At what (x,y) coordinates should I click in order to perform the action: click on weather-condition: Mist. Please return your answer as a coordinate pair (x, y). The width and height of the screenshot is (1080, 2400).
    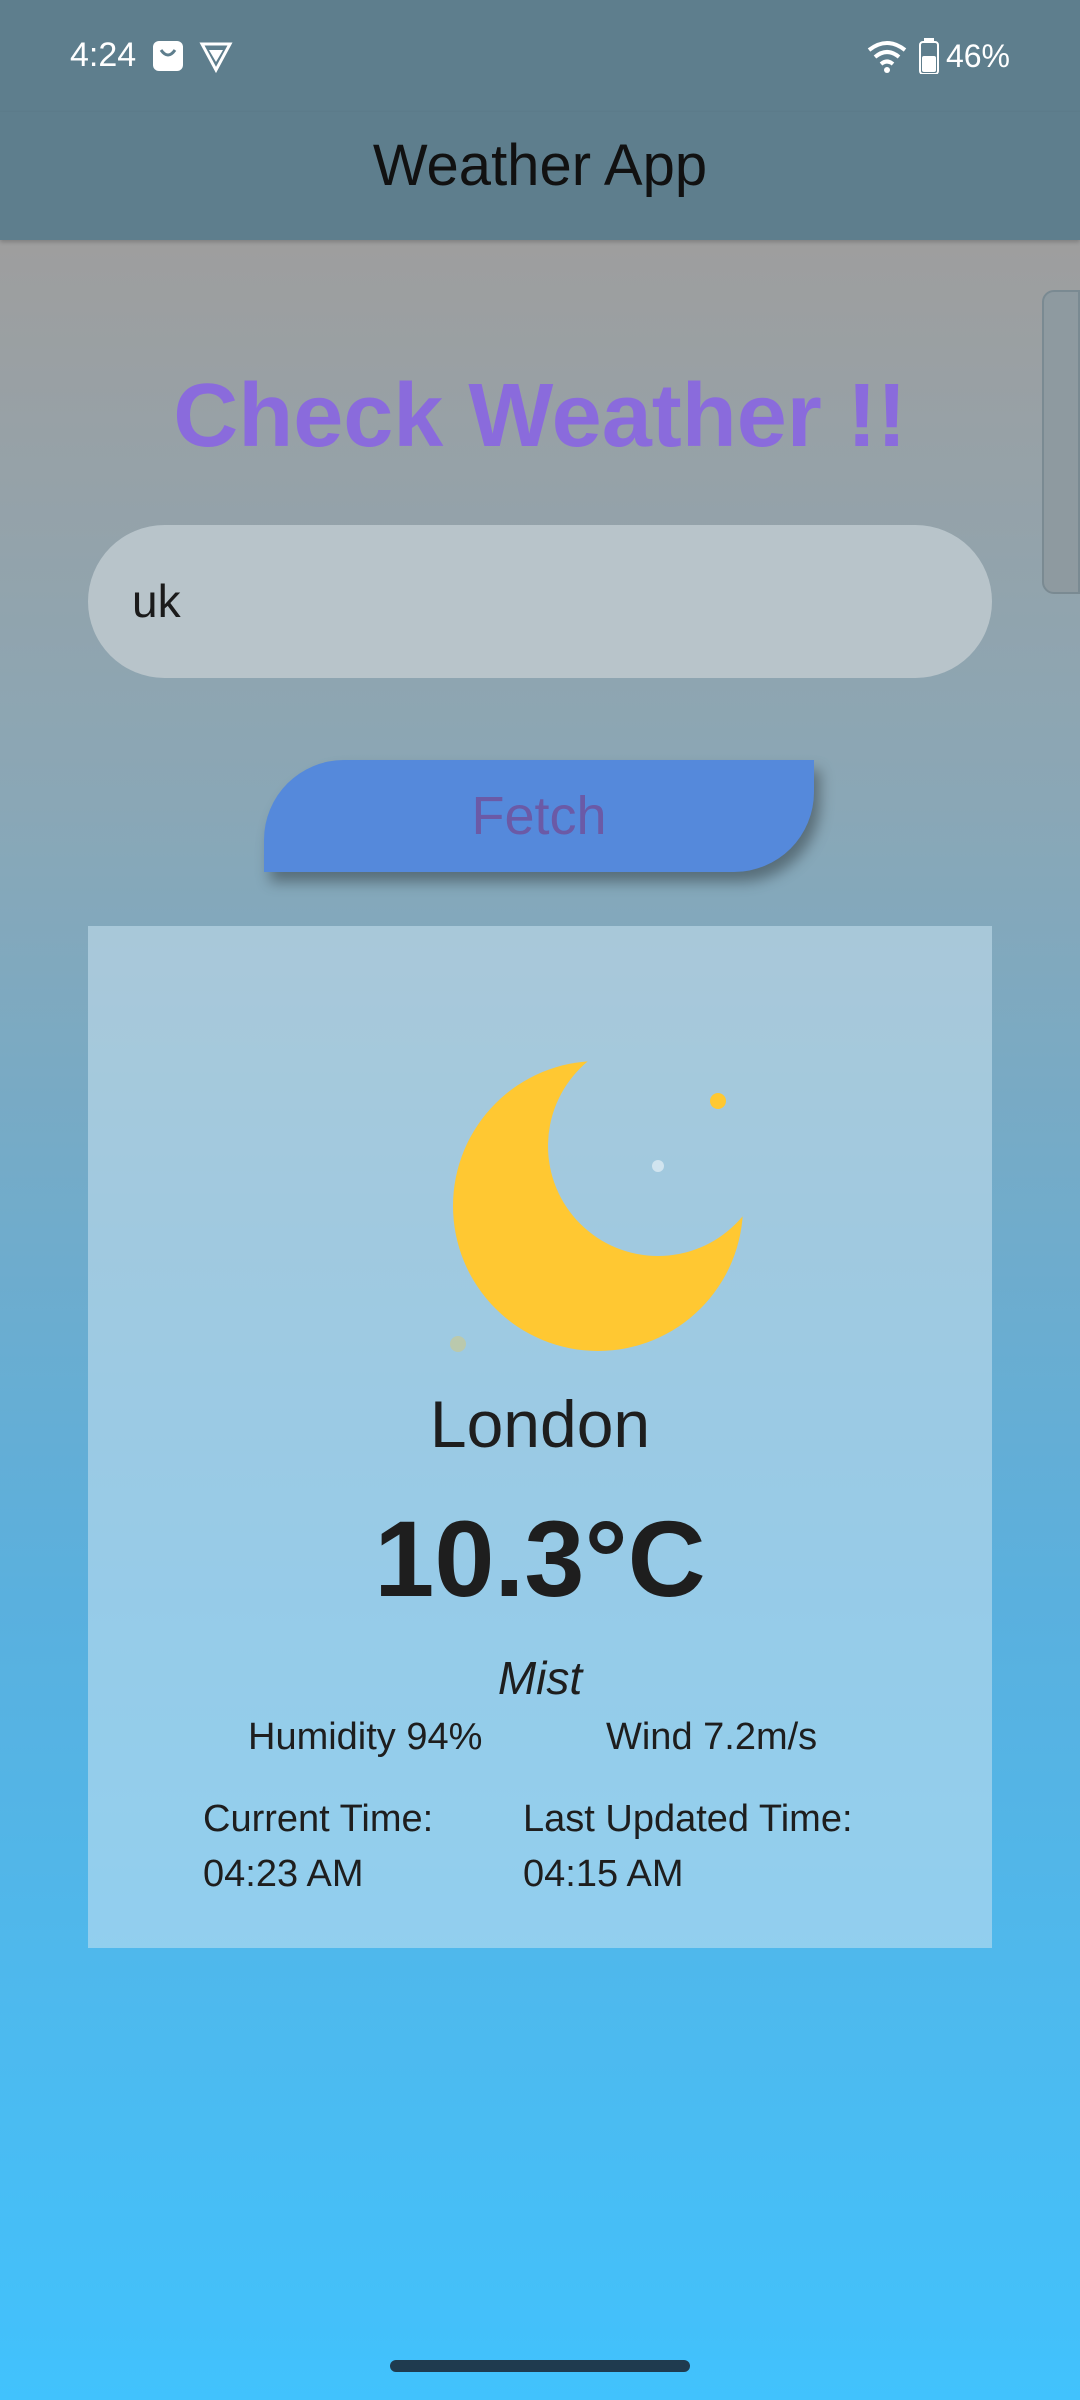
    Looking at the image, I should click on (540, 1678).